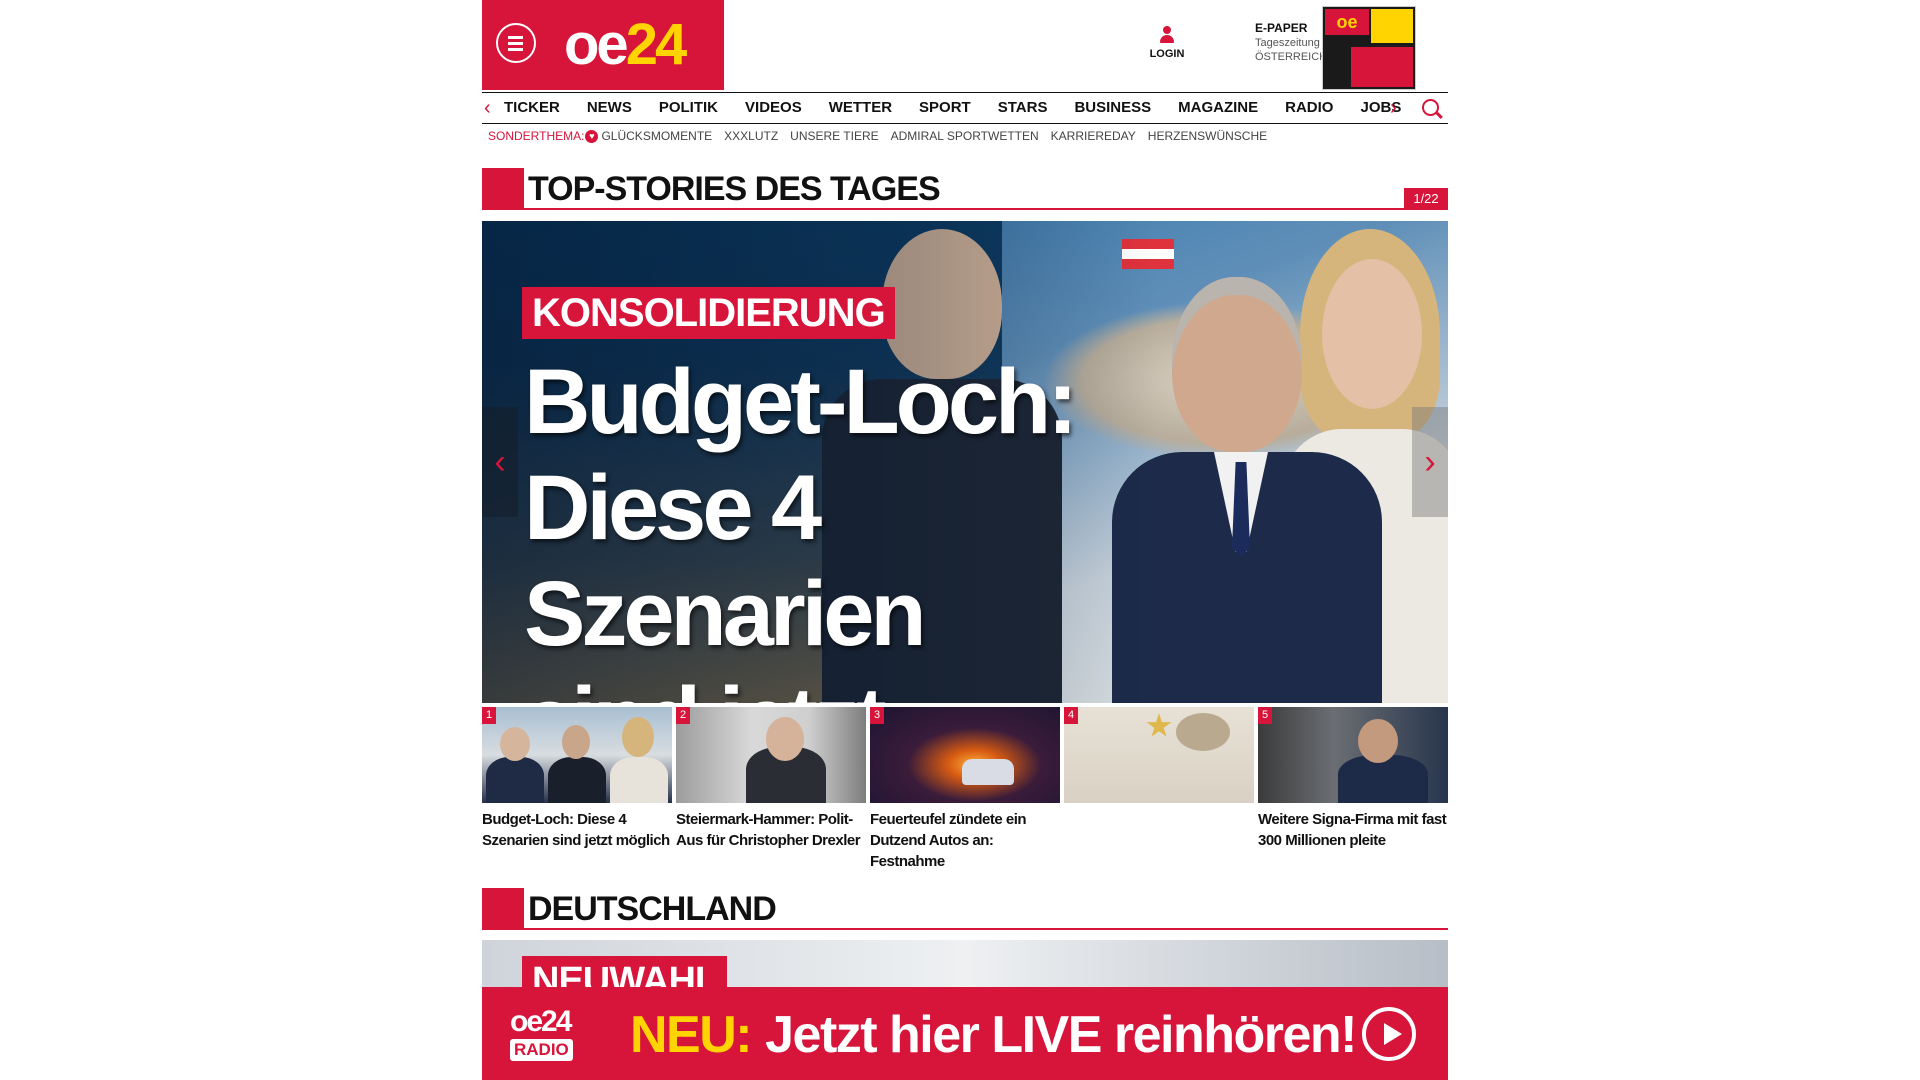 The height and width of the screenshot is (1080, 1920). Describe the element at coordinates (652, 909) in the screenshot. I see `section-title: DEUTSCHLAND` at that location.